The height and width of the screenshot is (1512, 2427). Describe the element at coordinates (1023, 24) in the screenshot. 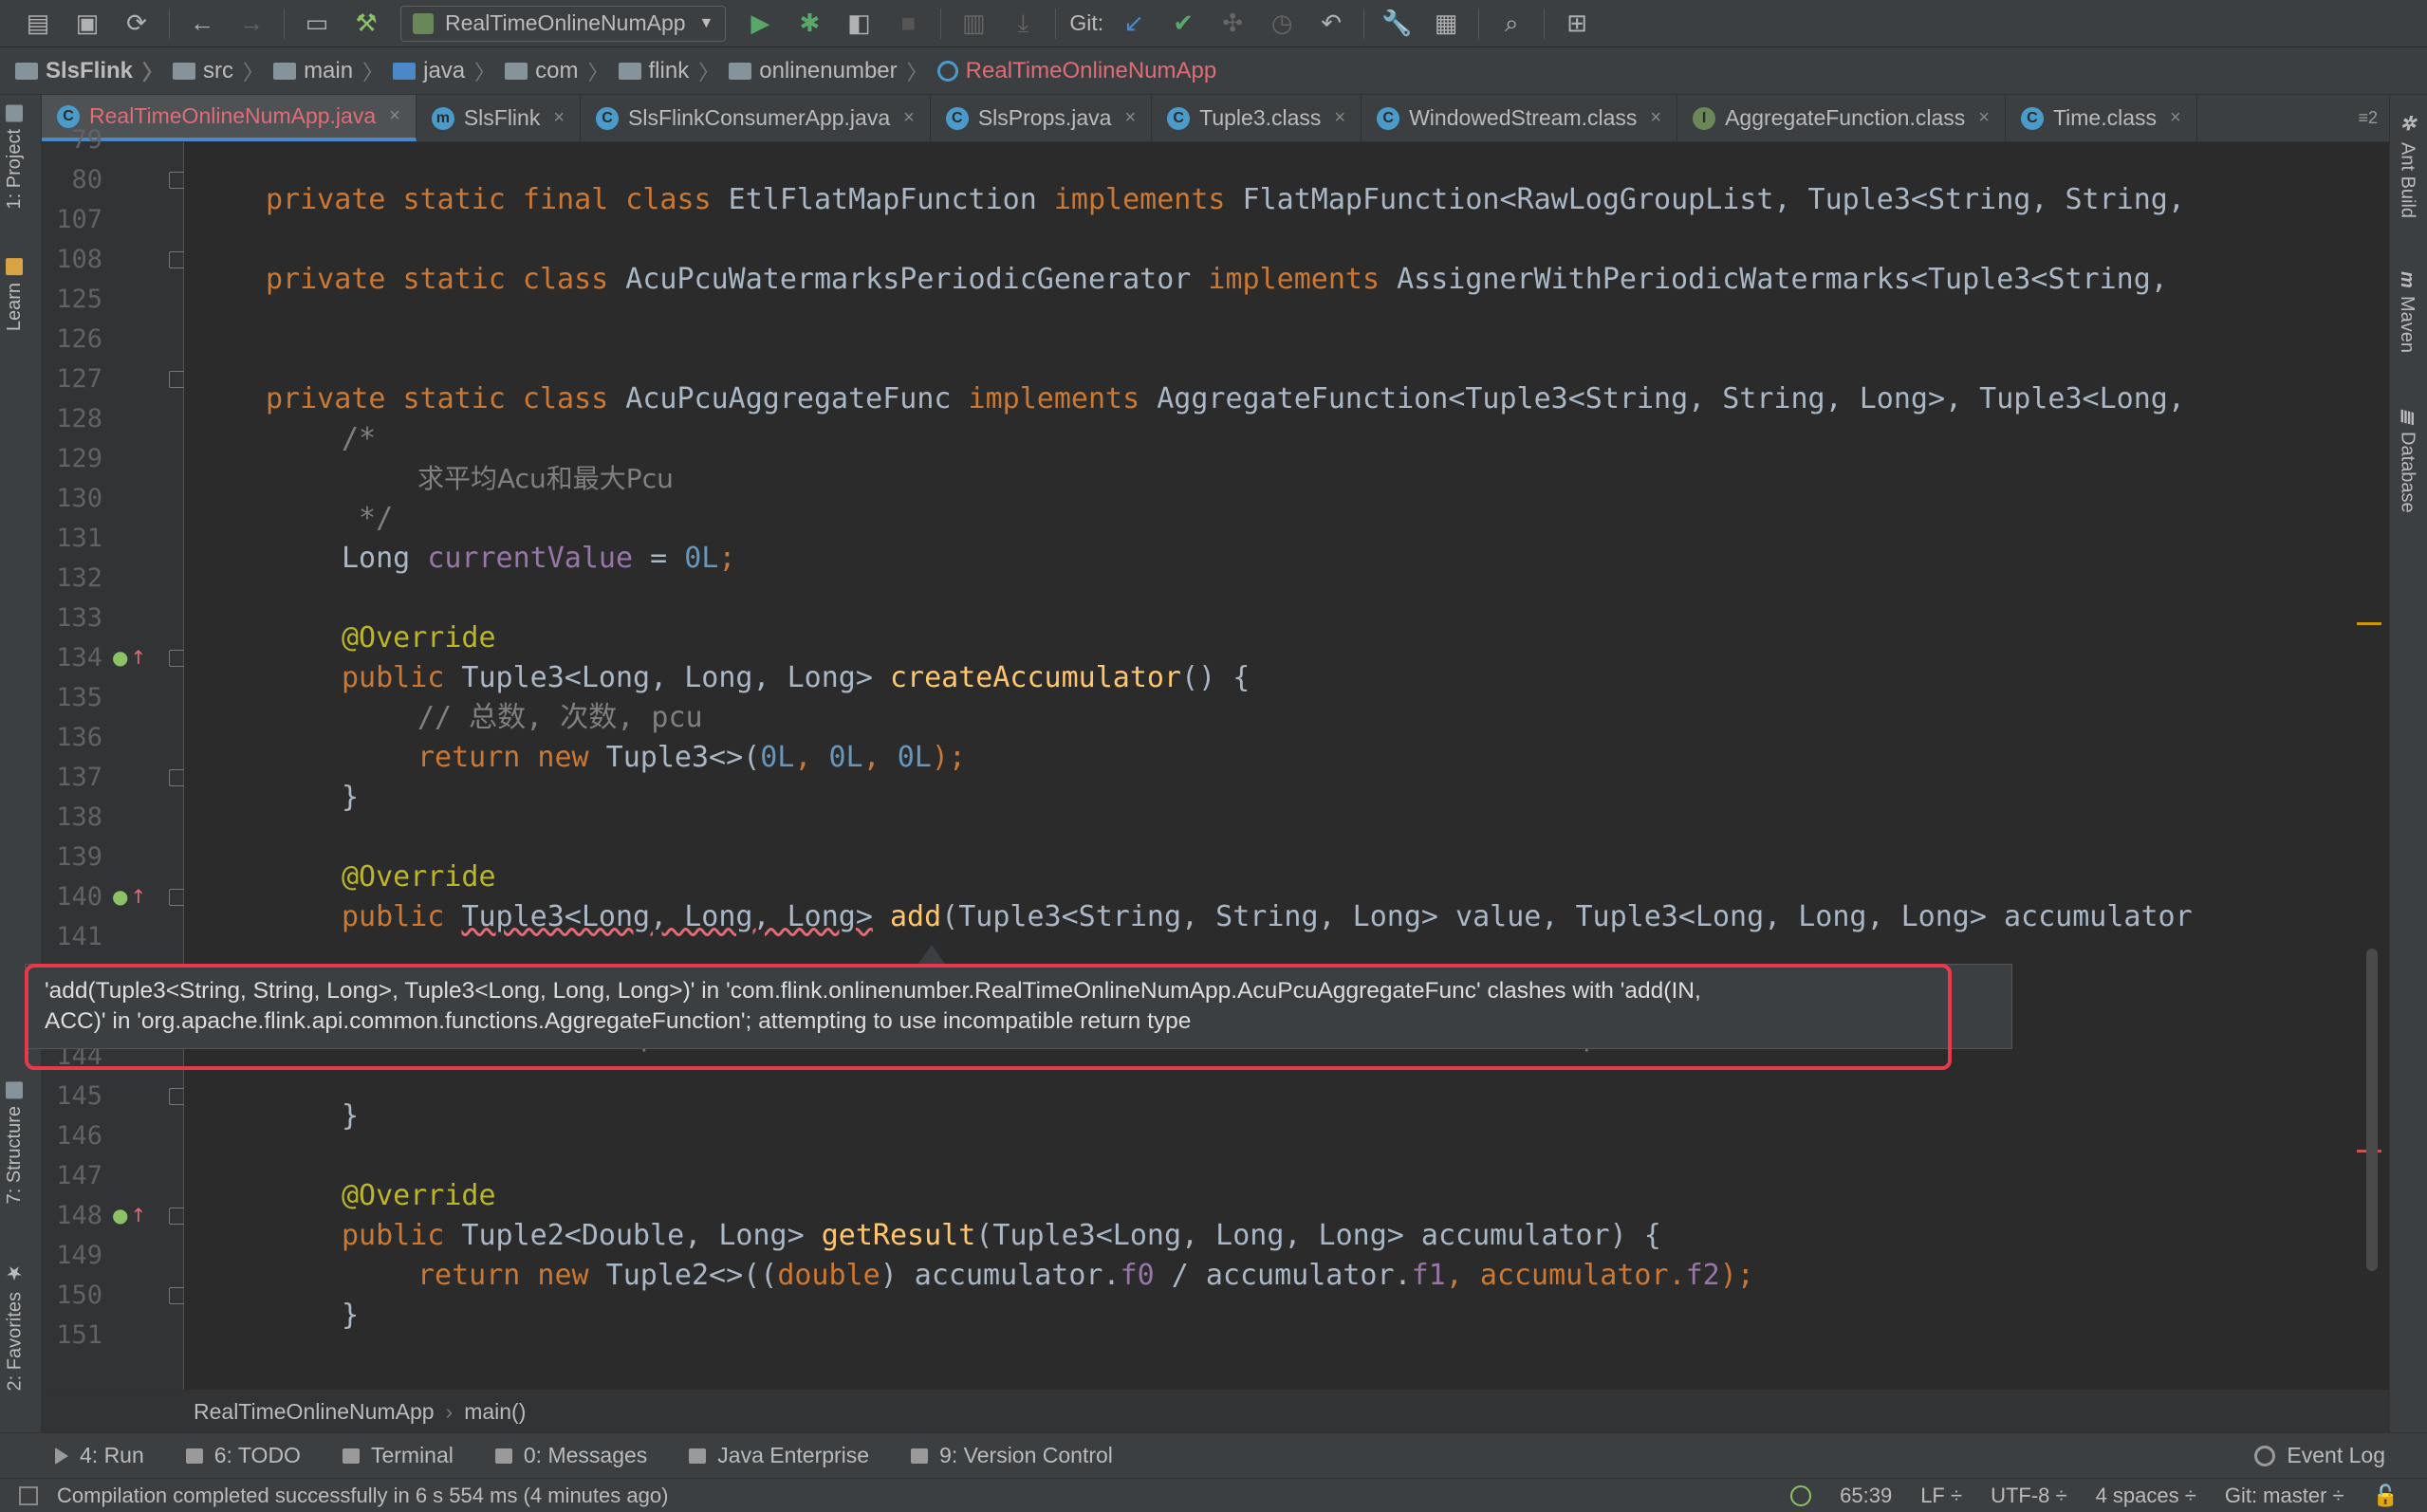

I see `vcs-push-icon: ⤓` at that location.